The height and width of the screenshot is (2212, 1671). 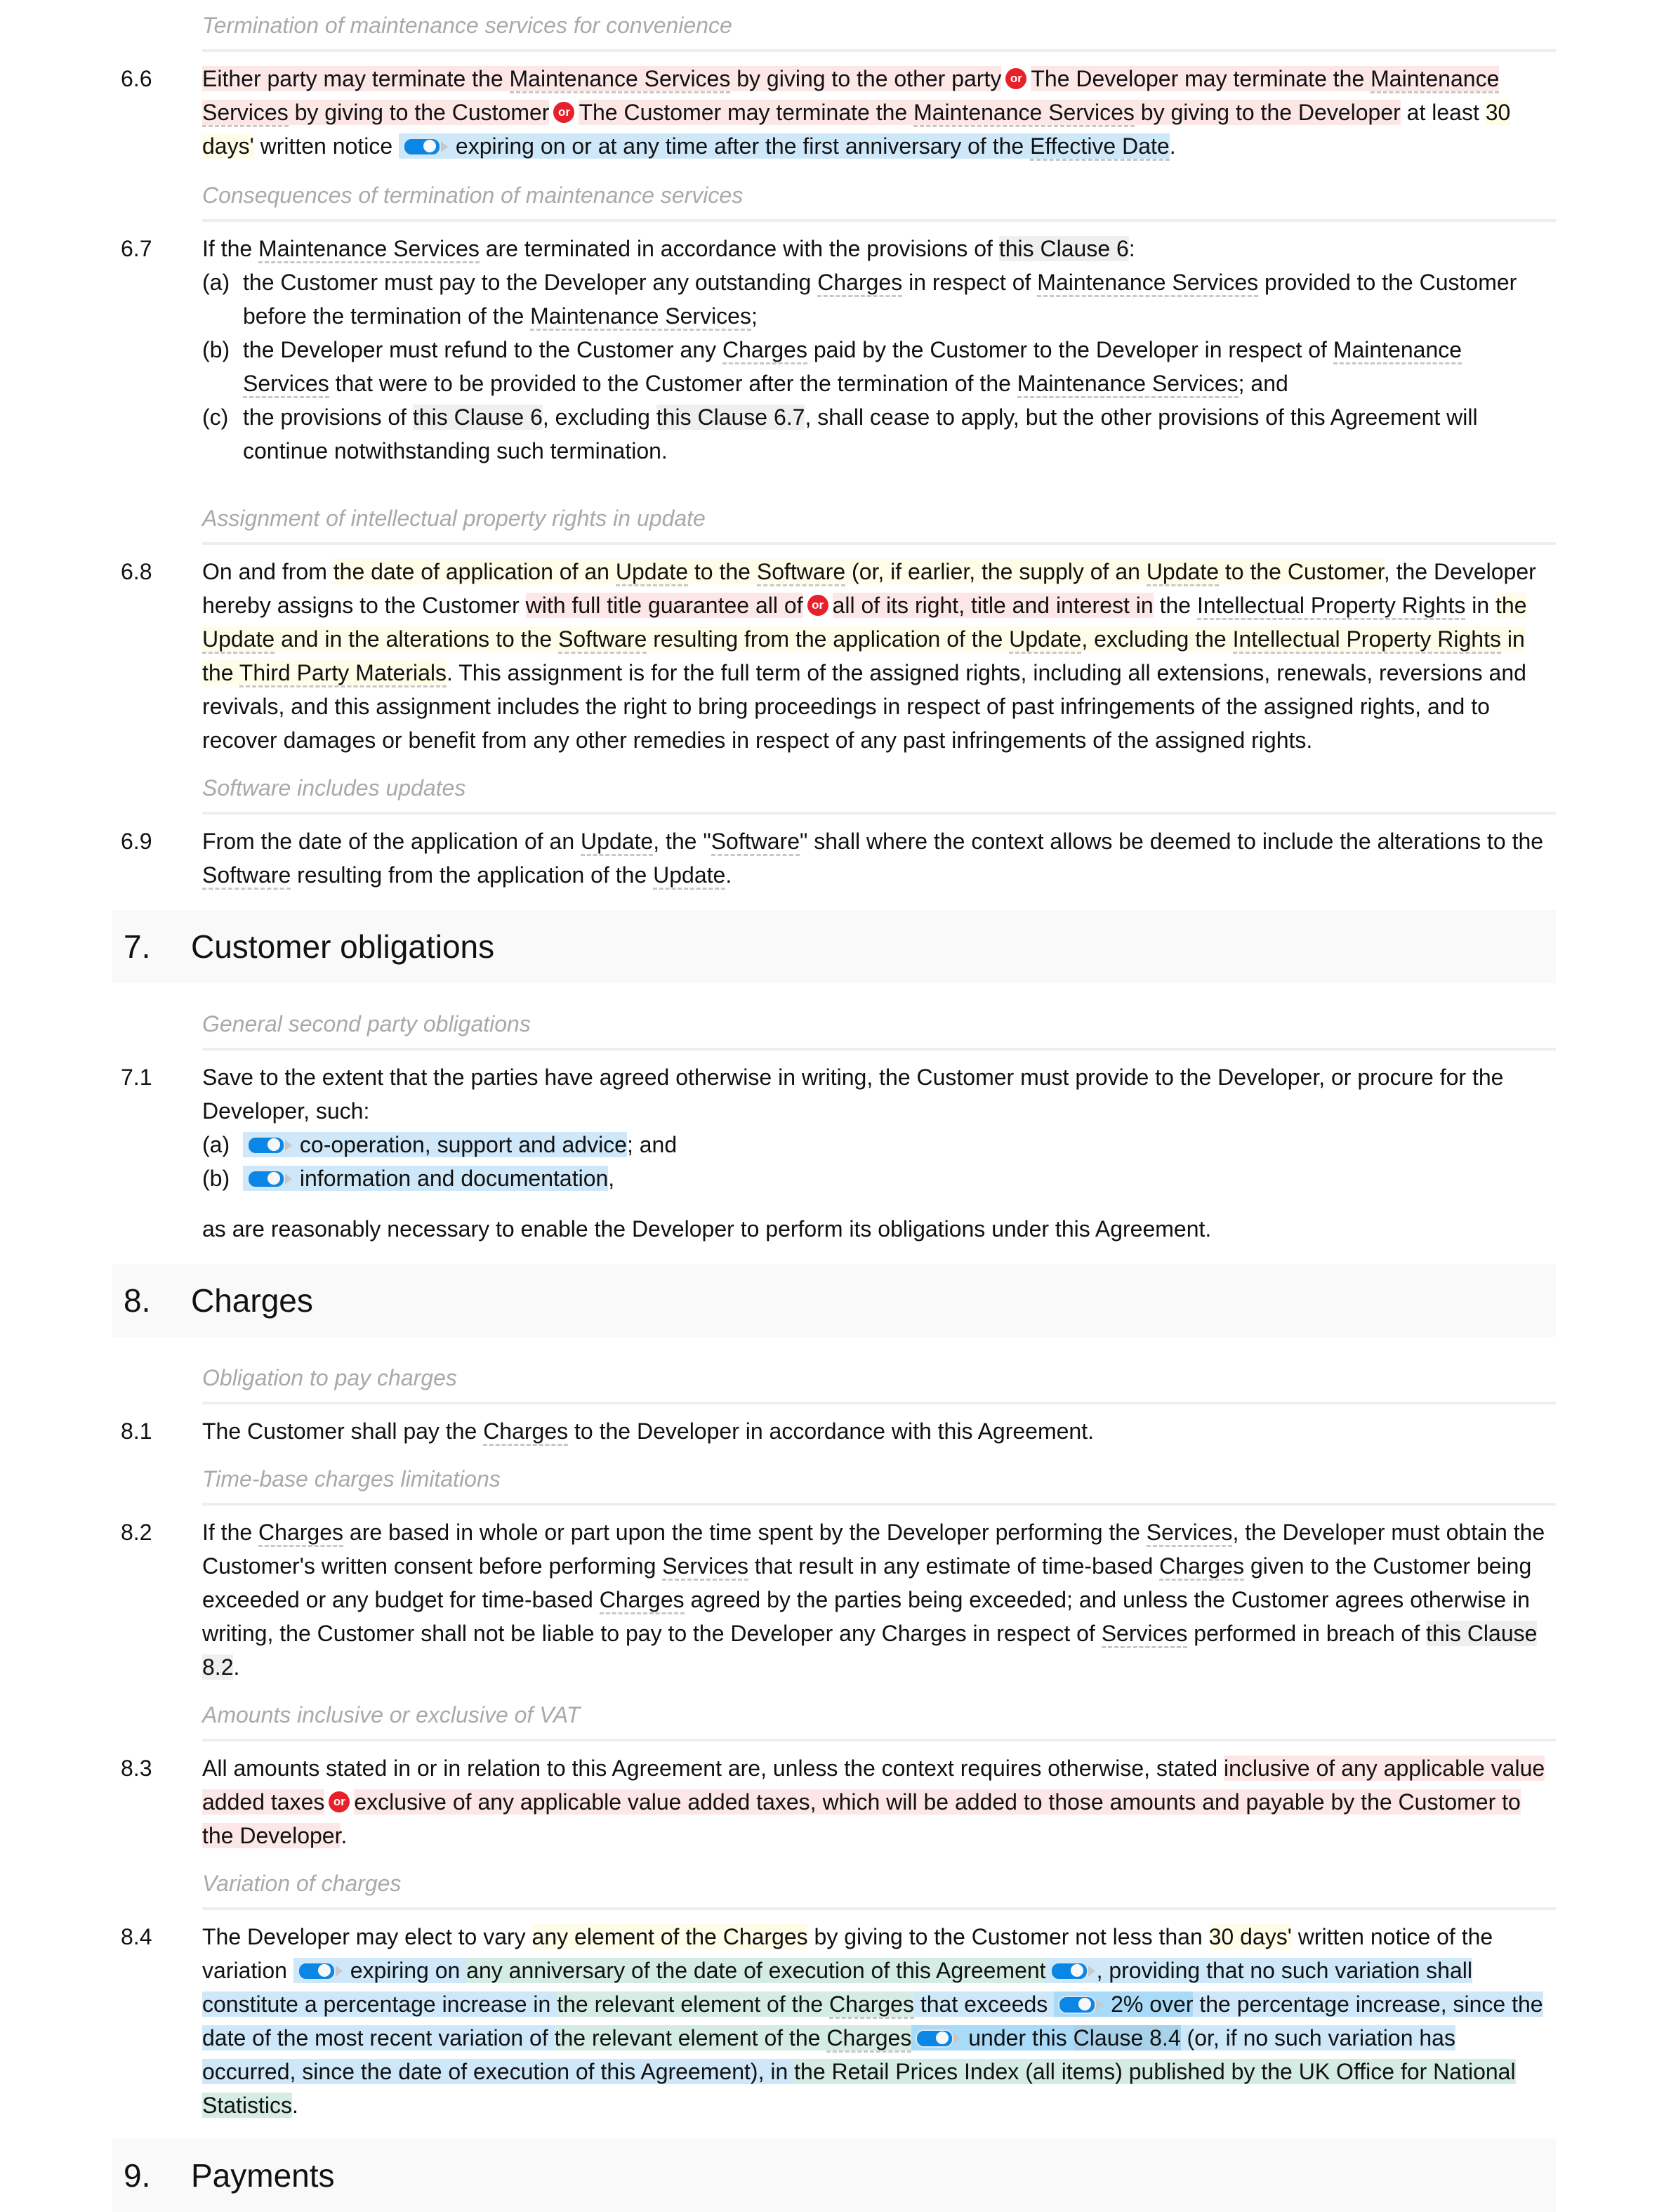 What do you see at coordinates (834, 2175) in the screenshot?
I see `section-heading-9: 9. Payments` at bounding box center [834, 2175].